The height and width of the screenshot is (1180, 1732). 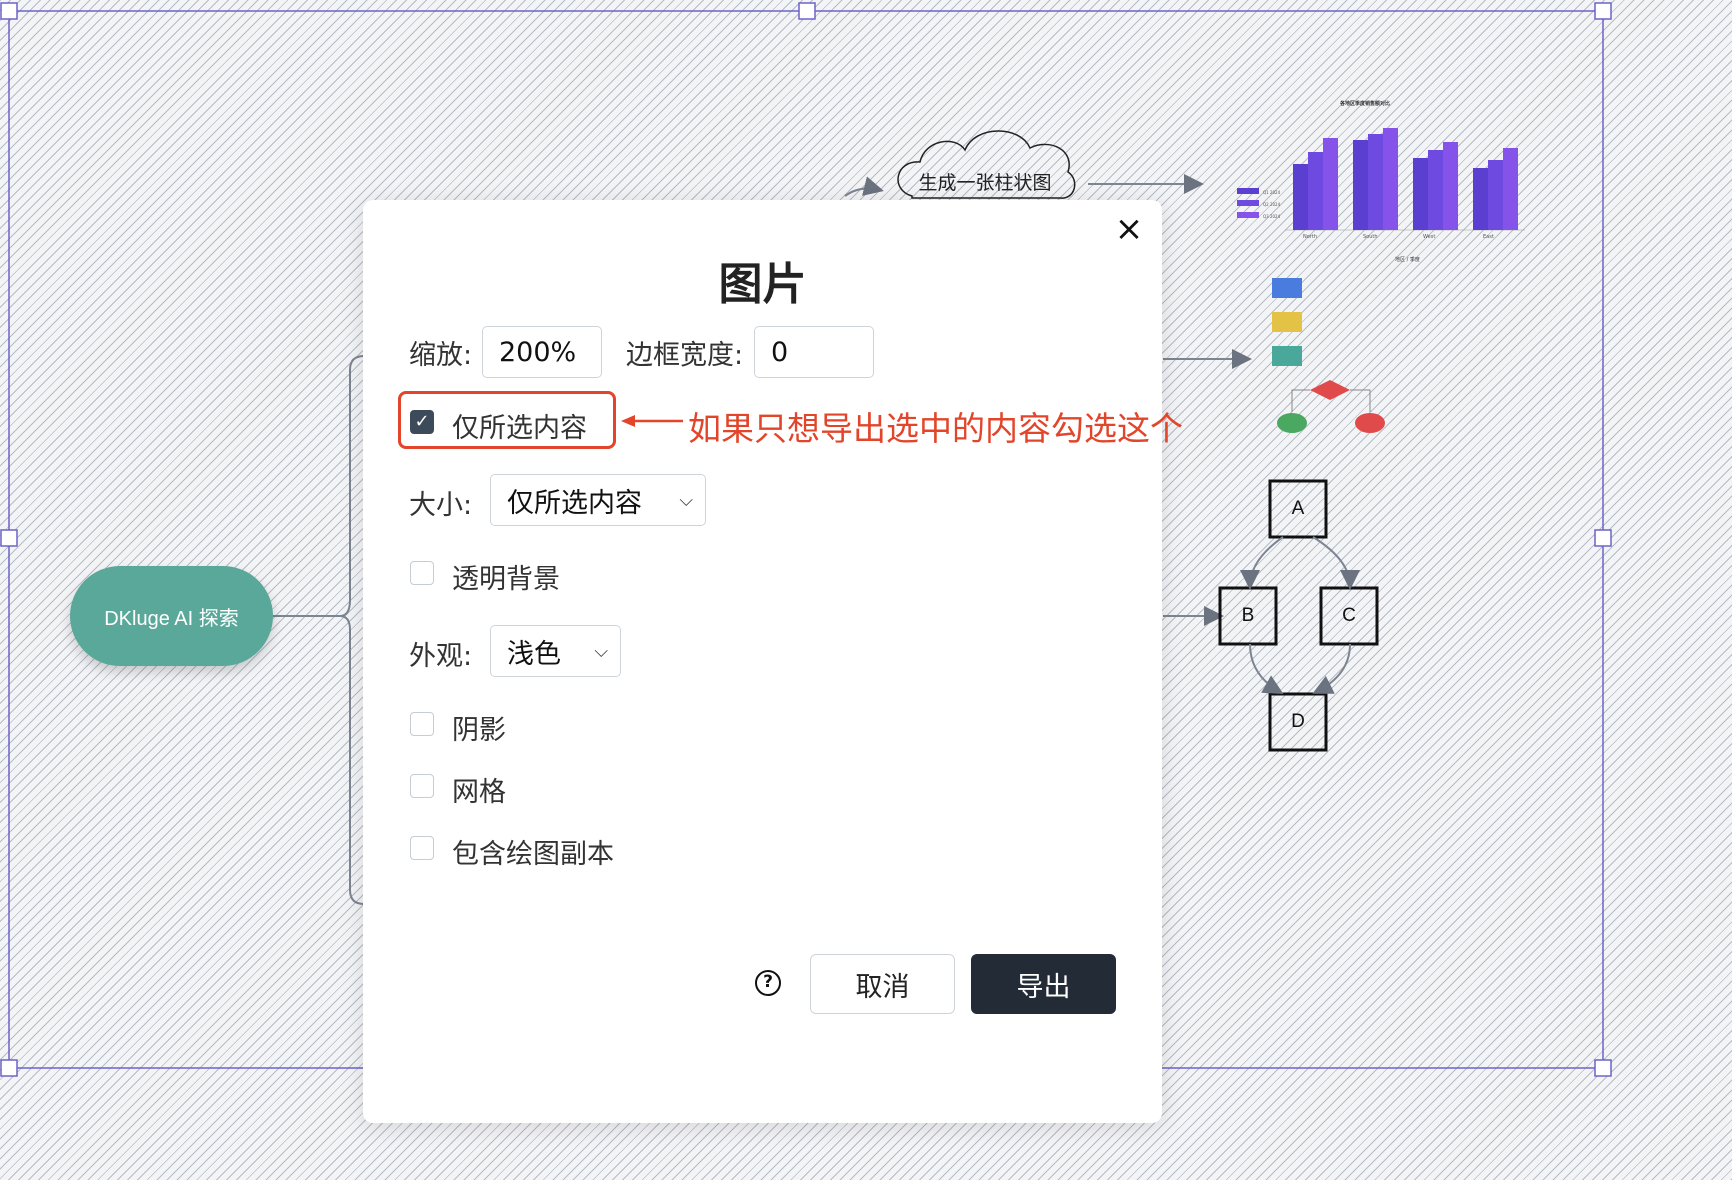 What do you see at coordinates (422, 786) in the screenshot?
I see `grid-checkbox` at bounding box center [422, 786].